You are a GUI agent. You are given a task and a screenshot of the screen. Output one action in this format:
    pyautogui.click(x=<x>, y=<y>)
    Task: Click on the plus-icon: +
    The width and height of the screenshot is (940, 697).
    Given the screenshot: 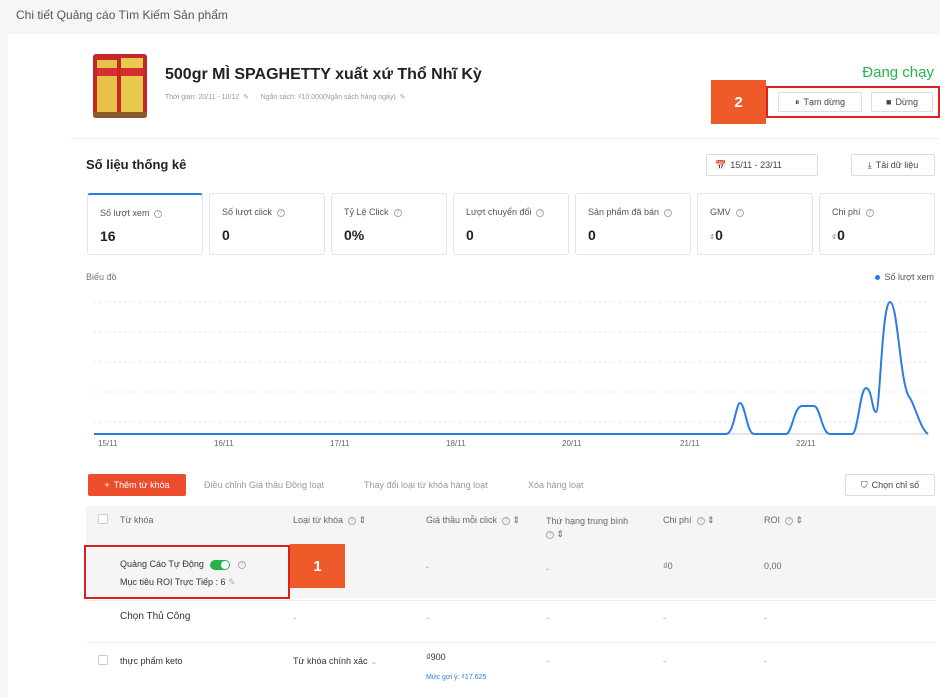 What is the action you would take?
    pyautogui.click(x=107, y=485)
    